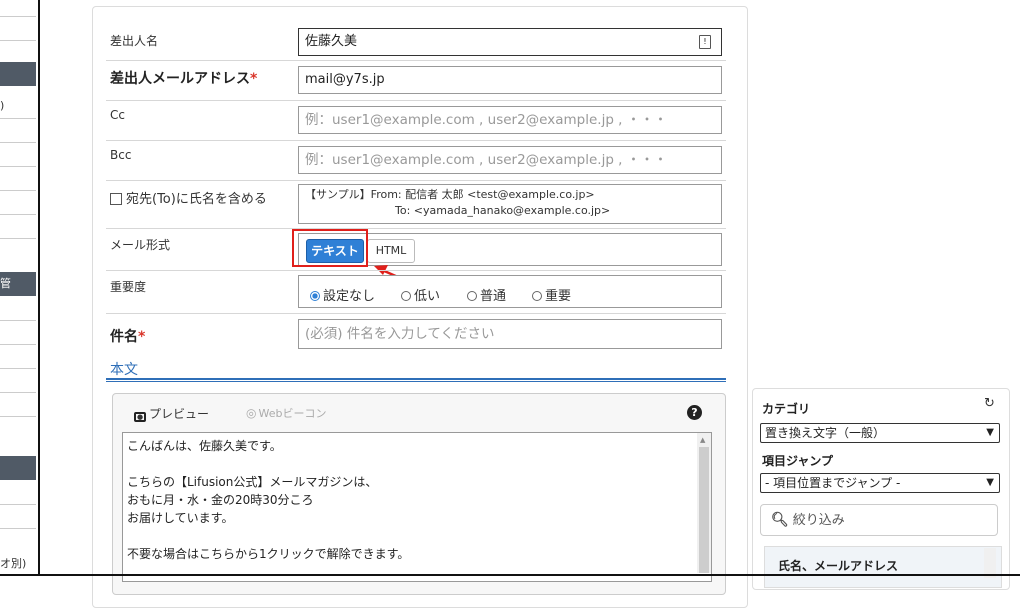 Image resolution: width=1020 pixels, height=608 pixels. I want to click on body-line: 不要な場合はこちらから1クリックで解除できます。, so click(268, 554).